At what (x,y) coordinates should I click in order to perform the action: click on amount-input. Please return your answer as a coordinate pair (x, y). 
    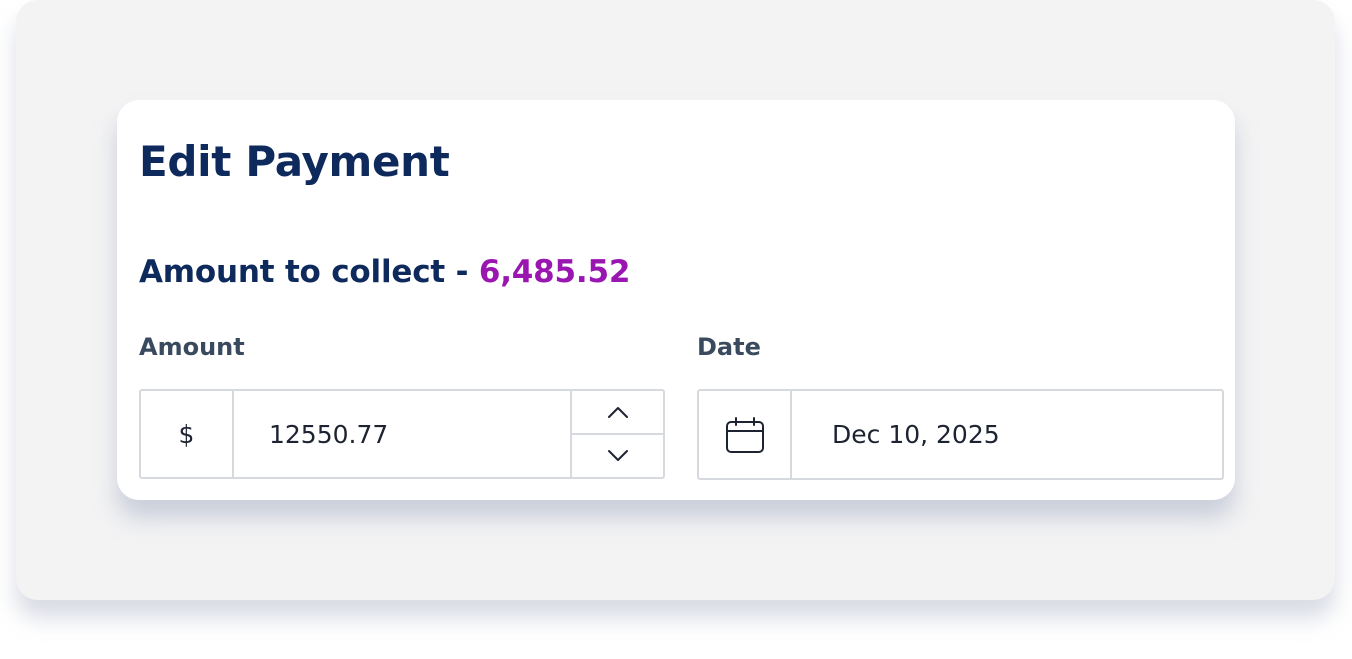
    Looking at the image, I should click on (402, 434).